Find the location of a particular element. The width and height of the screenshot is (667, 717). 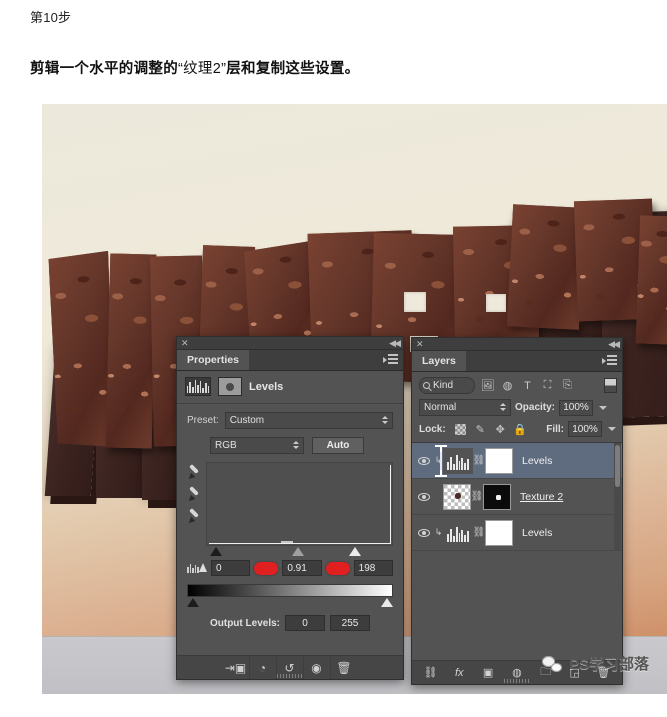

lock-position-icon: ✥ is located at coordinates (500, 429).